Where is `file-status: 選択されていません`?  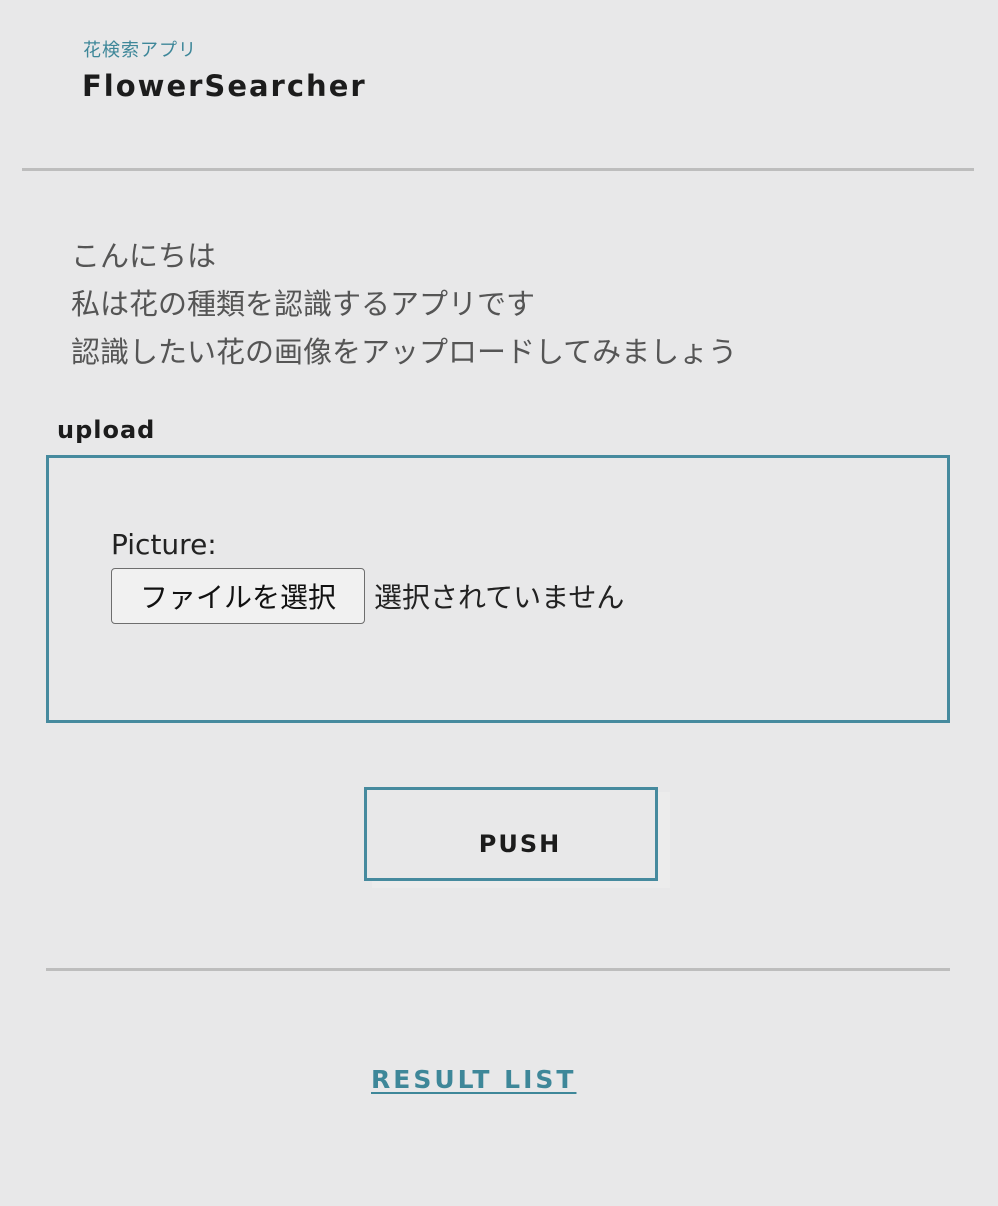
file-status: 選択されていません is located at coordinates (499, 597).